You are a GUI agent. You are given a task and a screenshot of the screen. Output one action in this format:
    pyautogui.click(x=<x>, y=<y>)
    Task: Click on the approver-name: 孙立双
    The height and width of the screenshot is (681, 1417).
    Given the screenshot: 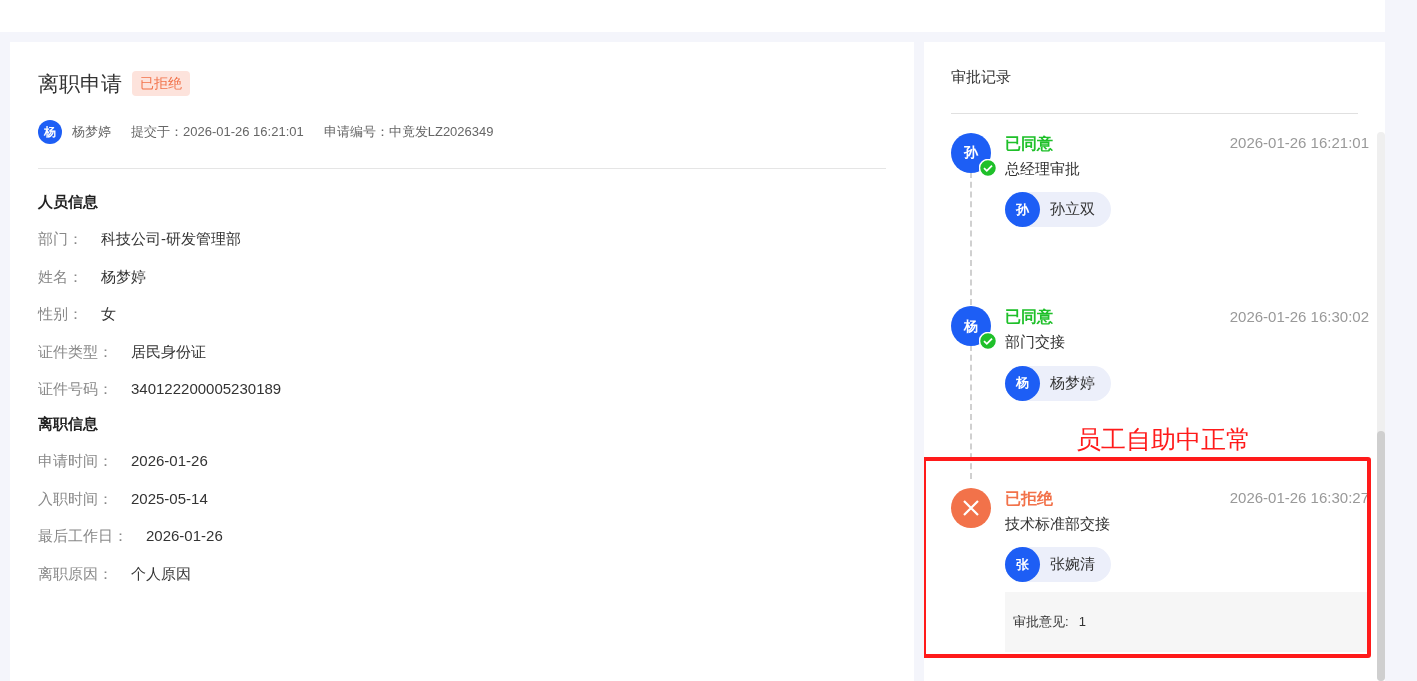 What is the action you would take?
    pyautogui.click(x=1072, y=209)
    